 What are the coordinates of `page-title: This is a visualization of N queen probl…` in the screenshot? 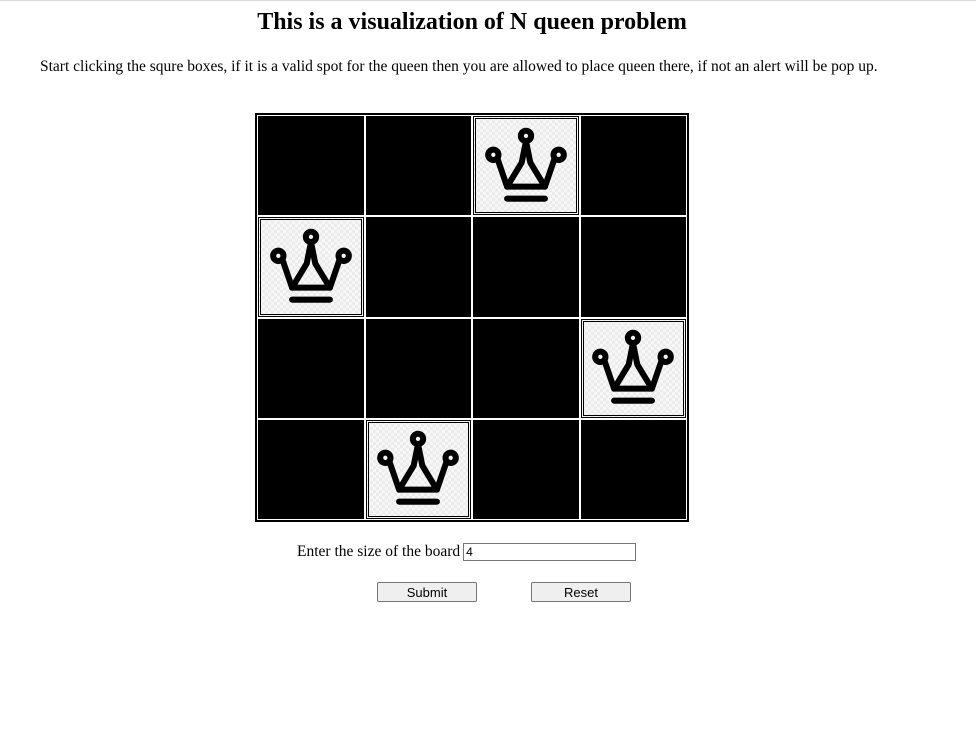 It's located at (472, 22).